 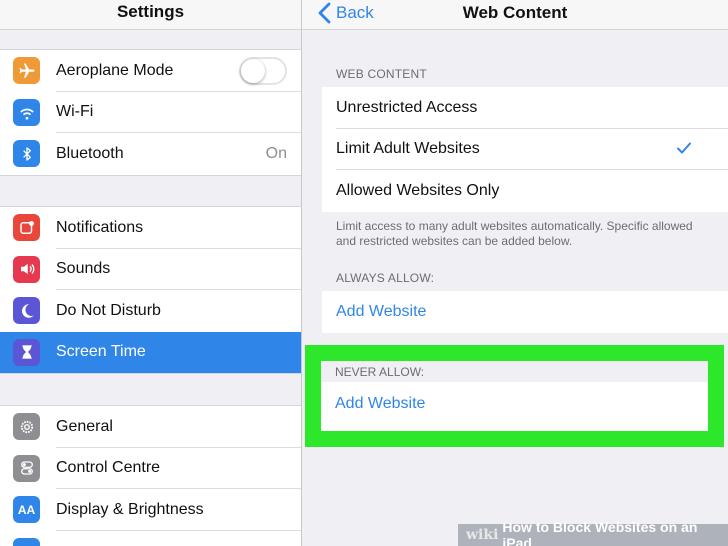 I want to click on watermark: wiki How to Block Websites on an iPad, so click(x=593, y=532).